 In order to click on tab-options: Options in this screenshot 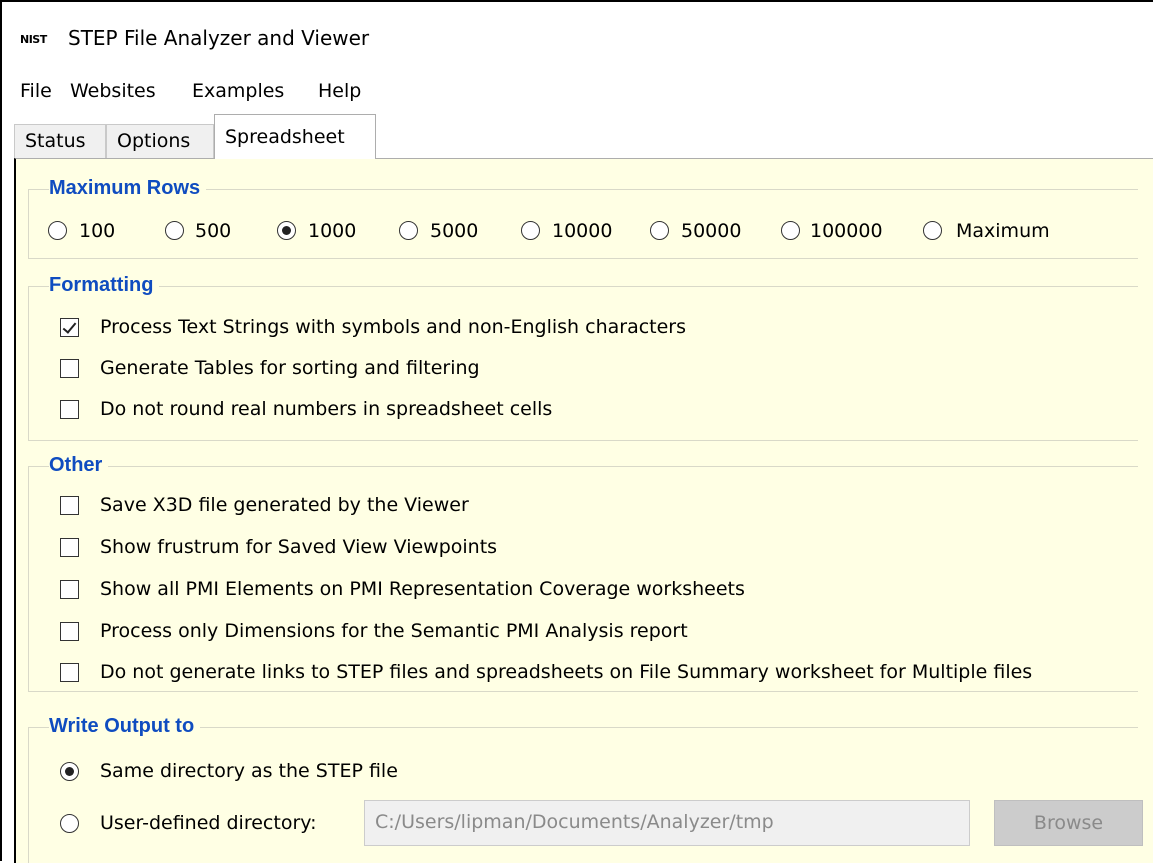, I will do `click(160, 141)`.